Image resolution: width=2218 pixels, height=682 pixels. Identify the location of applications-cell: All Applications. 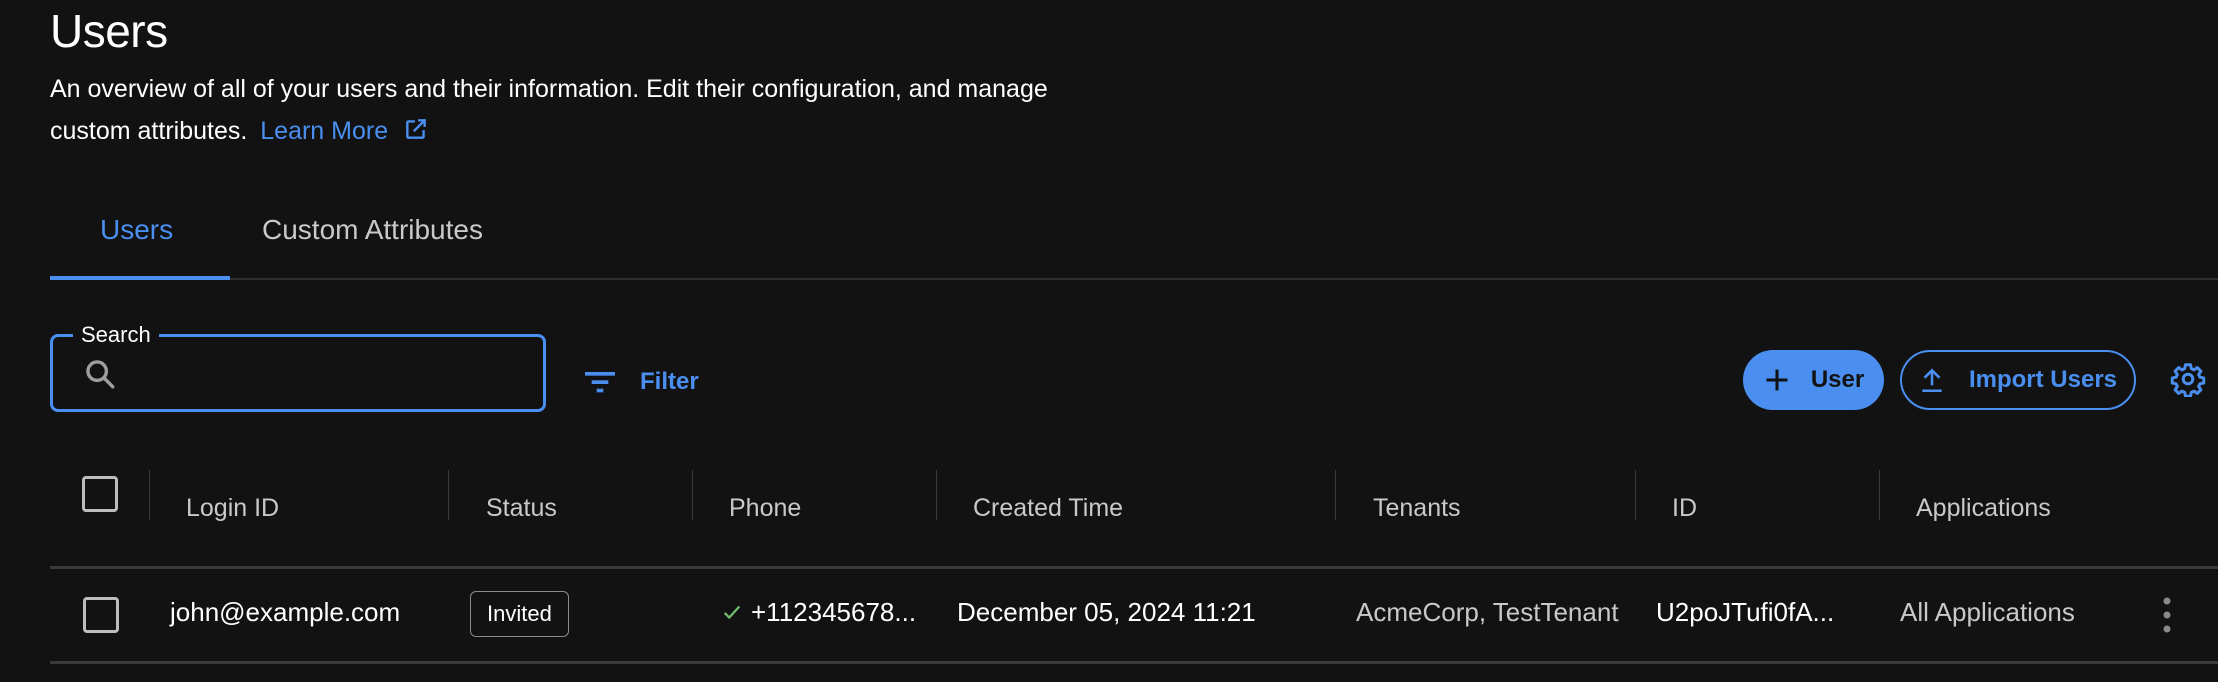
(1987, 612).